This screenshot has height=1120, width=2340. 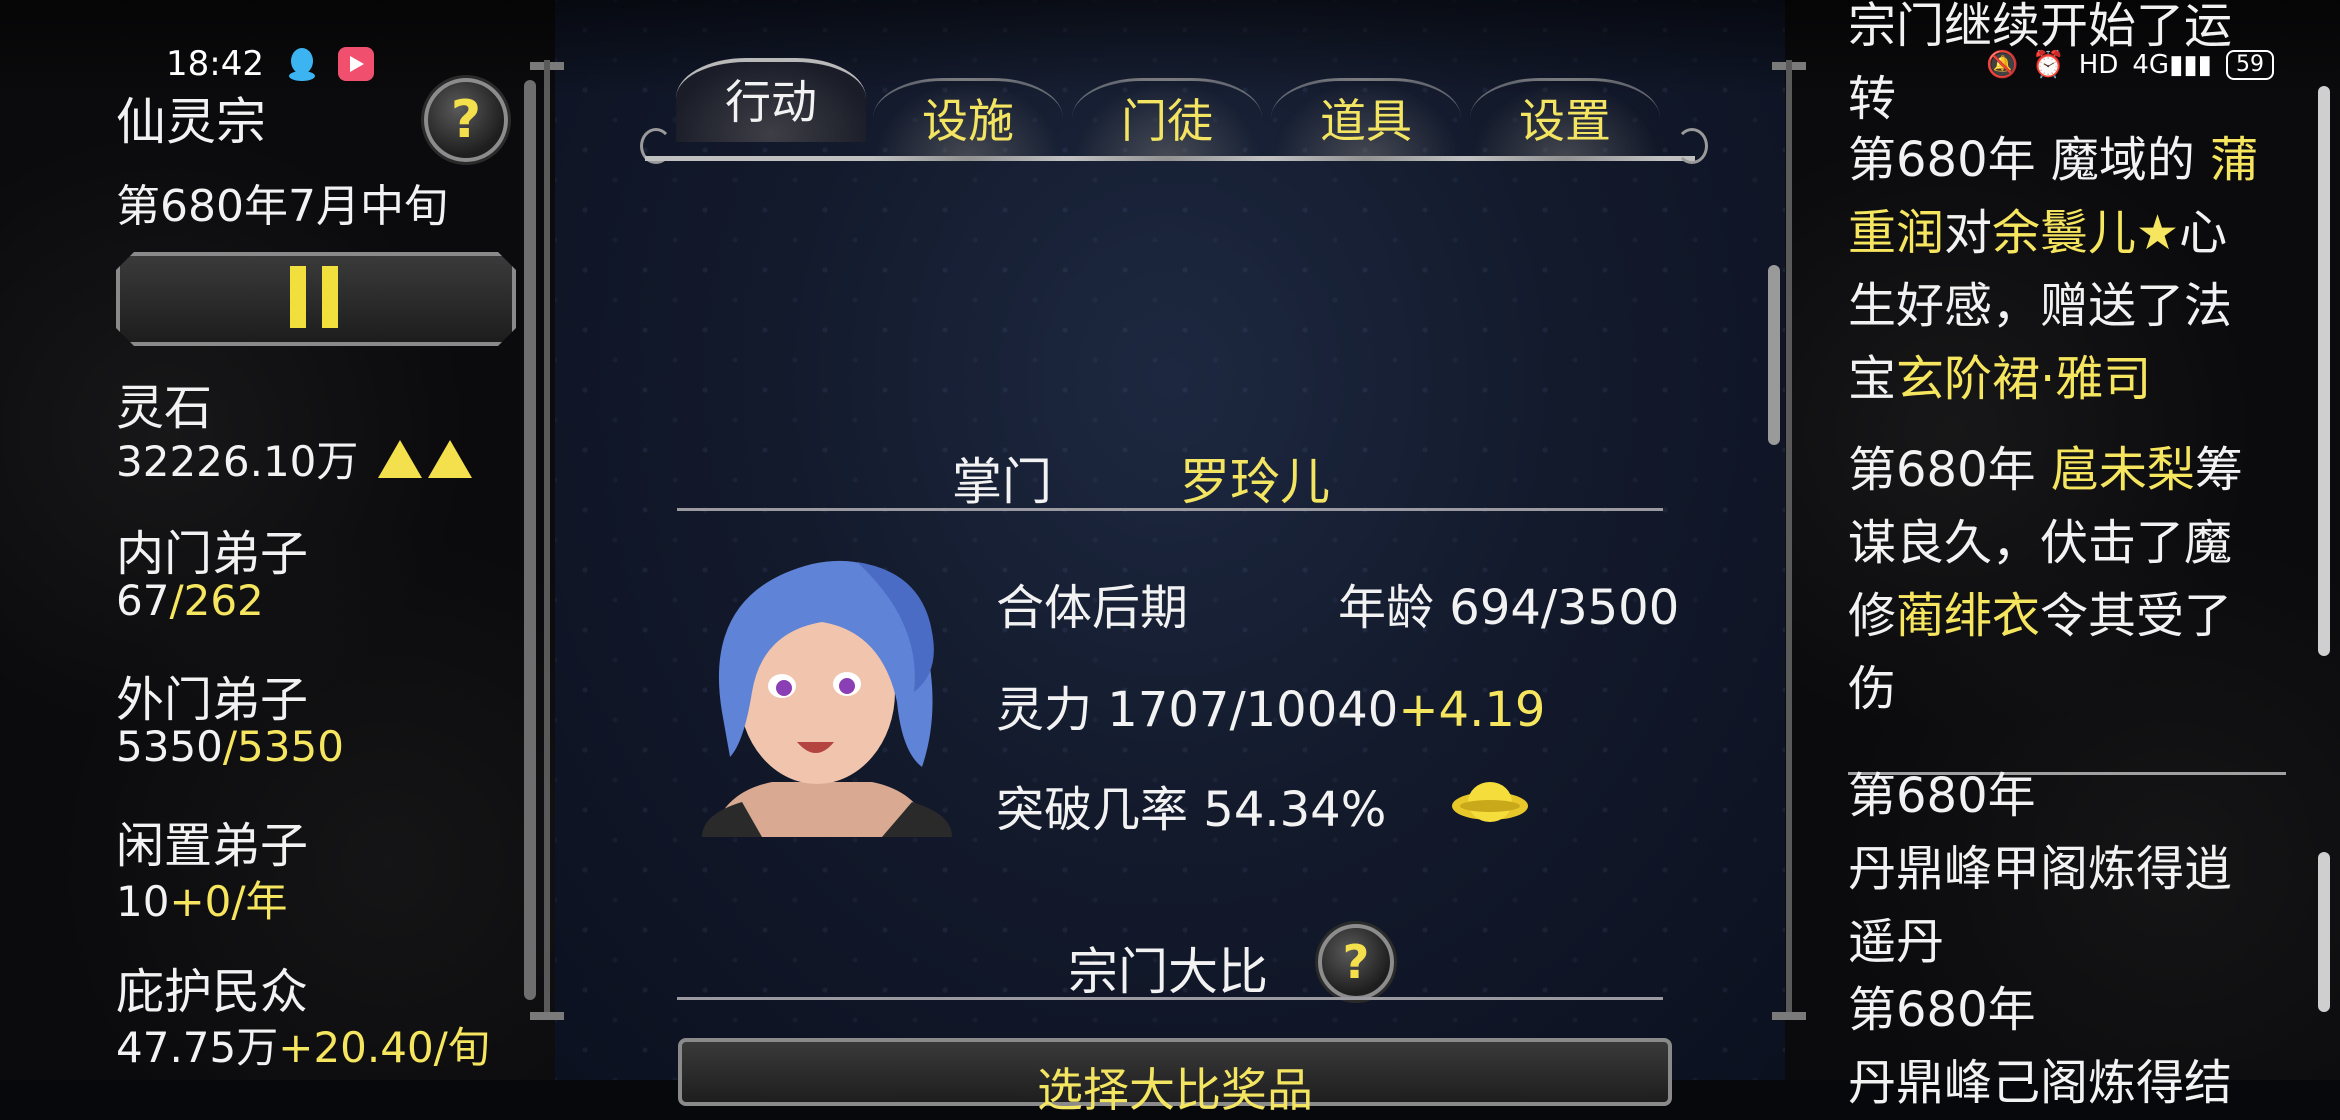 I want to click on center-scroll-track, so click(x=1789, y=540).